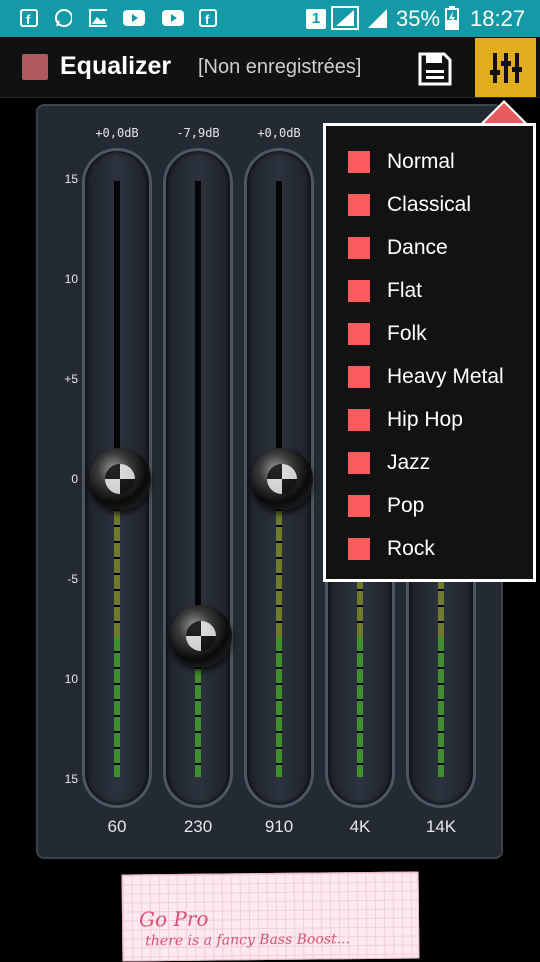 Image resolution: width=540 pixels, height=962 pixels. I want to click on preset-label: Dance, so click(417, 247).